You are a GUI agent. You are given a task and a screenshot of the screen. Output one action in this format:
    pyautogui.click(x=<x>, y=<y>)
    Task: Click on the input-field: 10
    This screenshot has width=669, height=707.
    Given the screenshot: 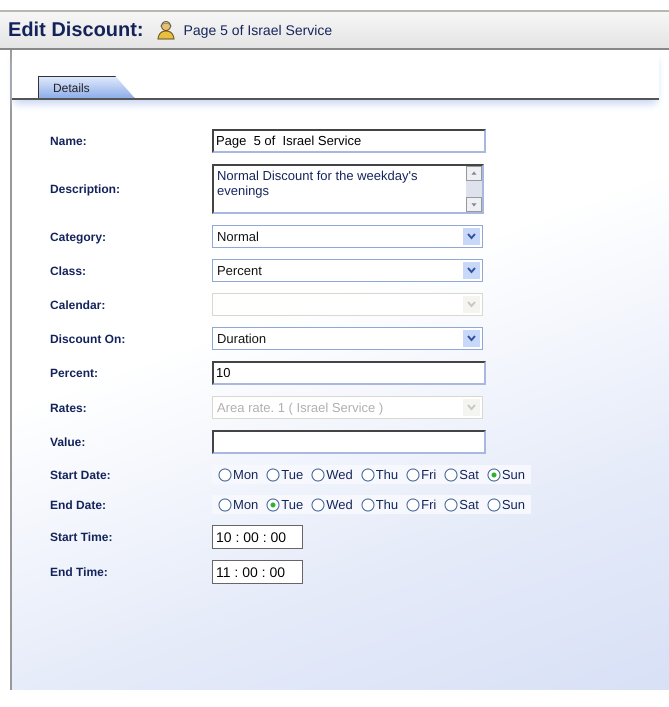 What is the action you would take?
    pyautogui.click(x=349, y=373)
    